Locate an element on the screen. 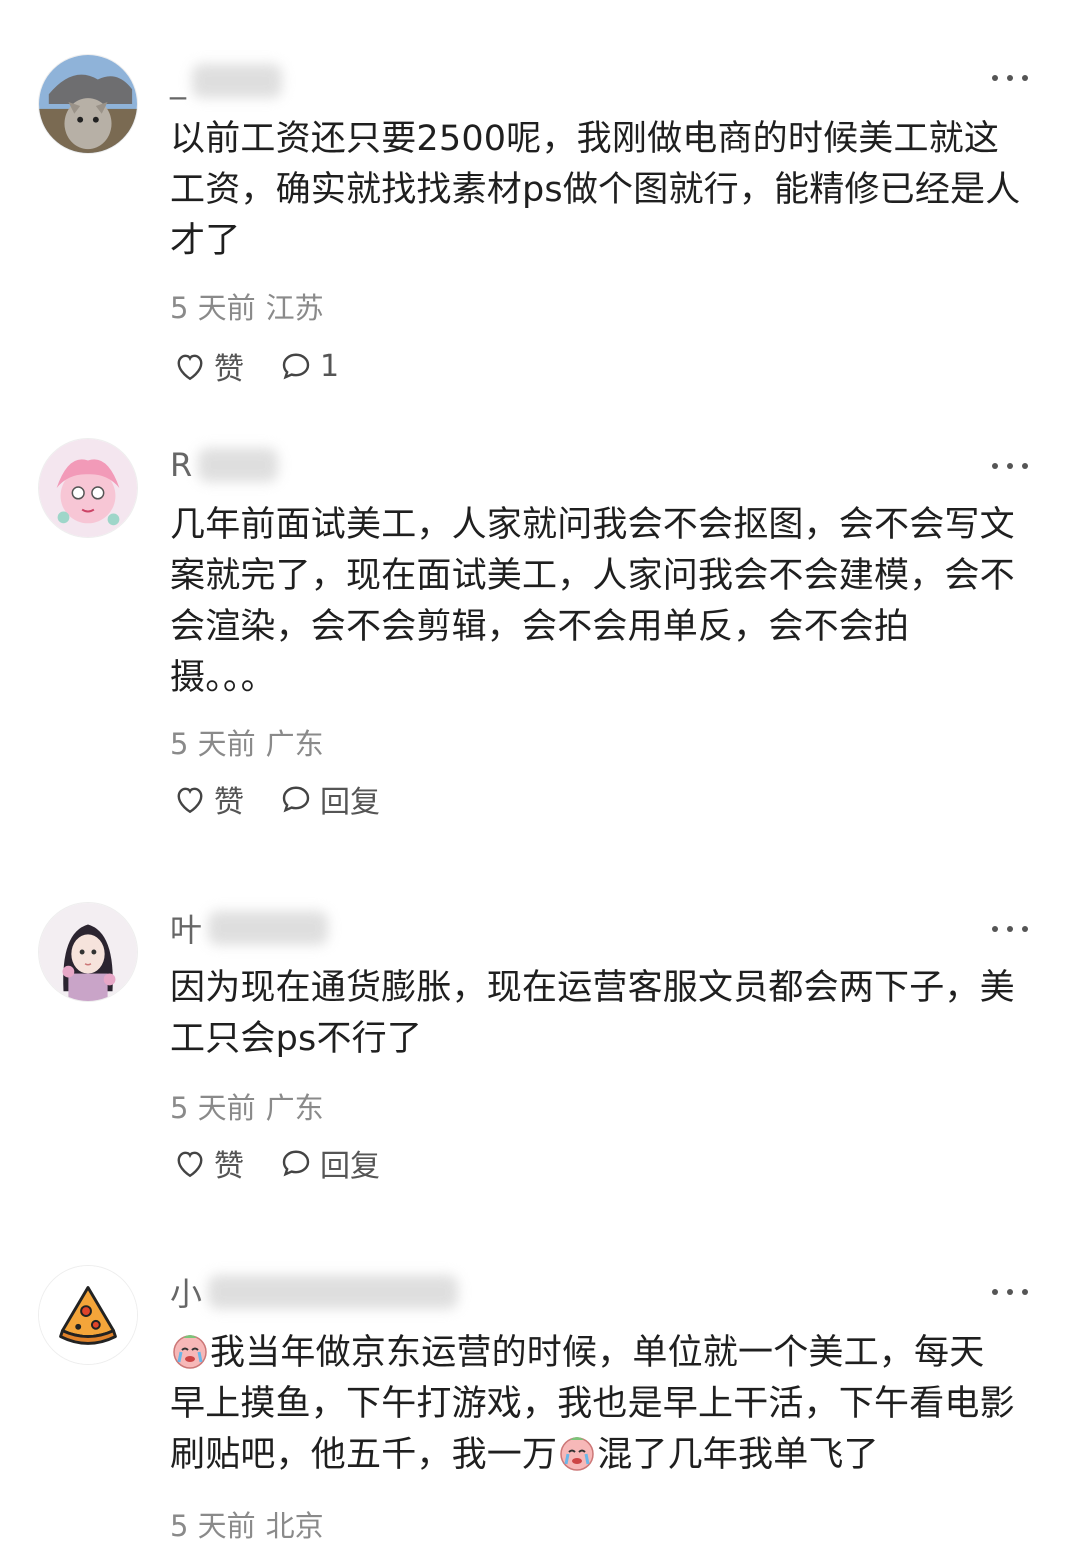 This screenshot has width=1080, height=1564. comment-text-line: 刷贴吧，他五千，我一万 混了几年我单飞了 is located at coordinates (605, 1455).